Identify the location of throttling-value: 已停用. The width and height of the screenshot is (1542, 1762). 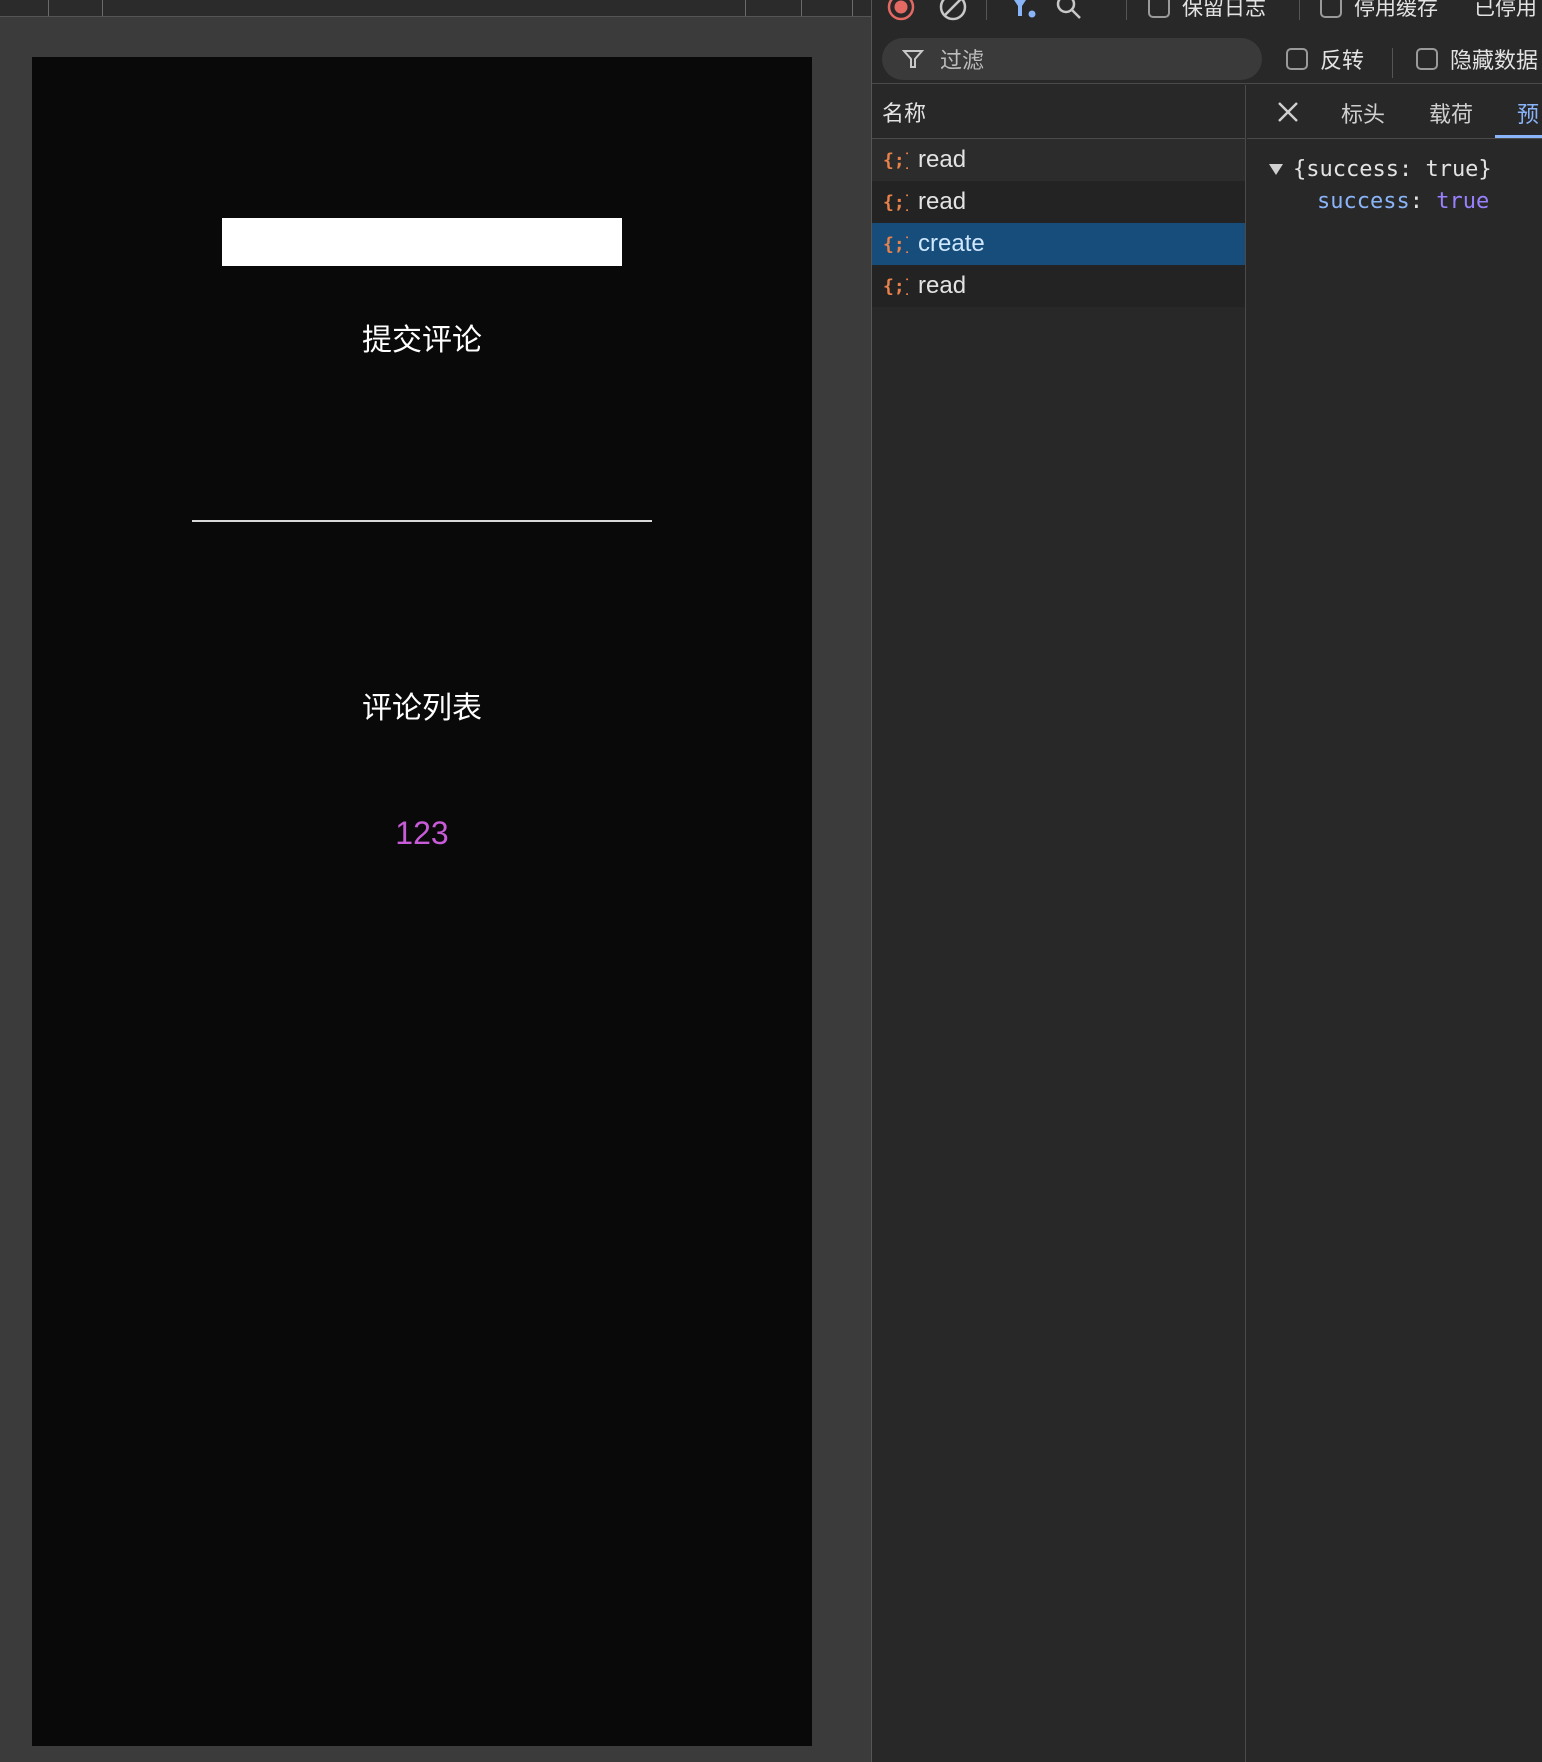
(1505, 10).